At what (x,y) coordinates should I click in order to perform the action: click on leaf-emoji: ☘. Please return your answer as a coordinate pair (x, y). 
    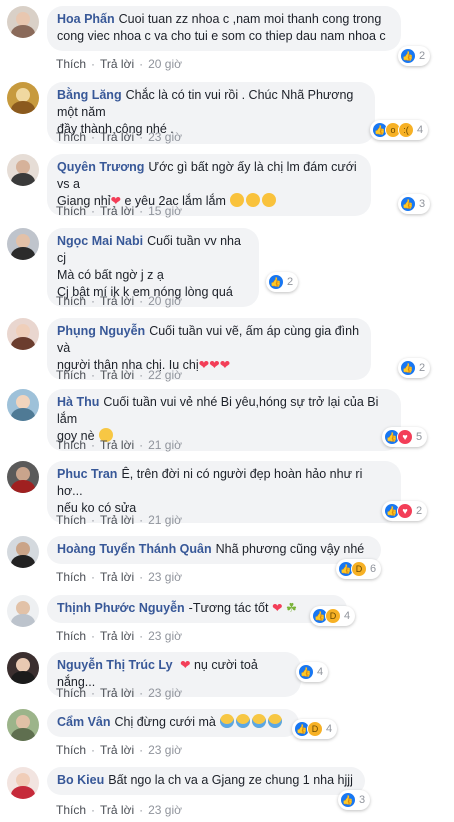
    Looking at the image, I should click on (291, 608).